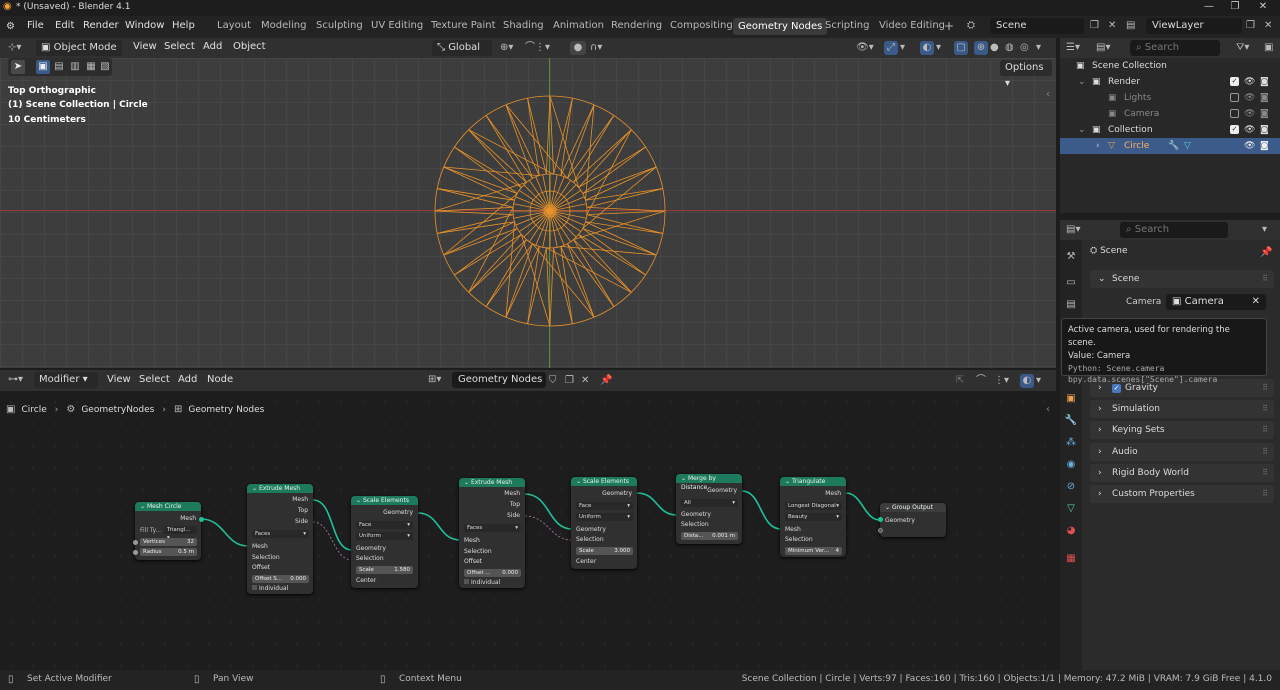 This screenshot has height=690, width=1280. Describe the element at coordinates (135, 542) in the screenshot. I see `socket-input-vertices` at that location.